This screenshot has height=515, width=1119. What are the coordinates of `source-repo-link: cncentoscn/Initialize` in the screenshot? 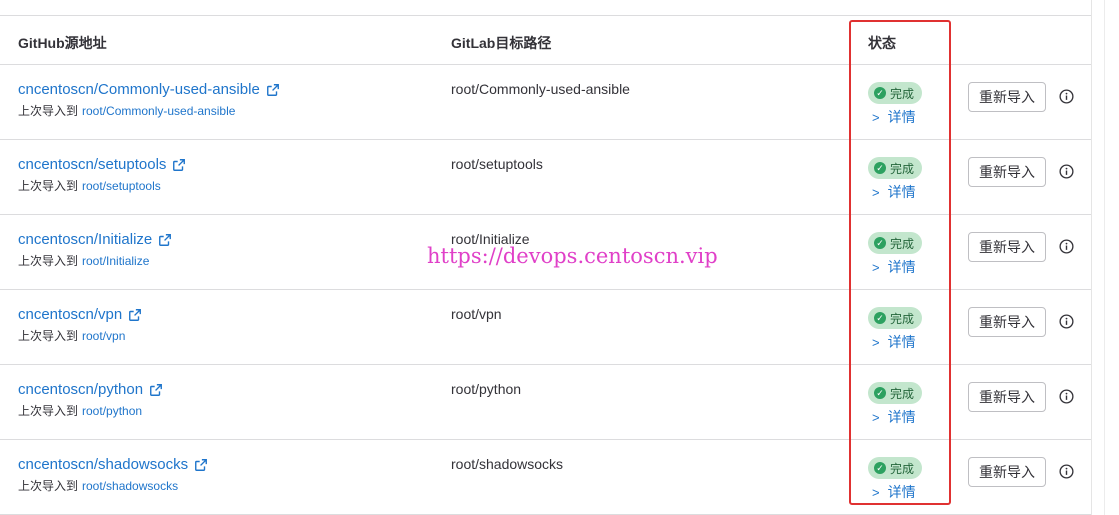 It's located at (95, 239).